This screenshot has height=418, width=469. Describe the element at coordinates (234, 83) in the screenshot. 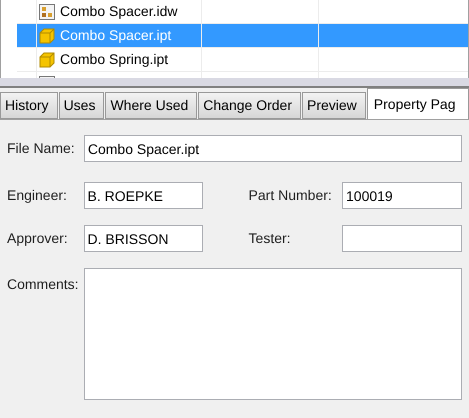

I see `splitter-bar` at that location.